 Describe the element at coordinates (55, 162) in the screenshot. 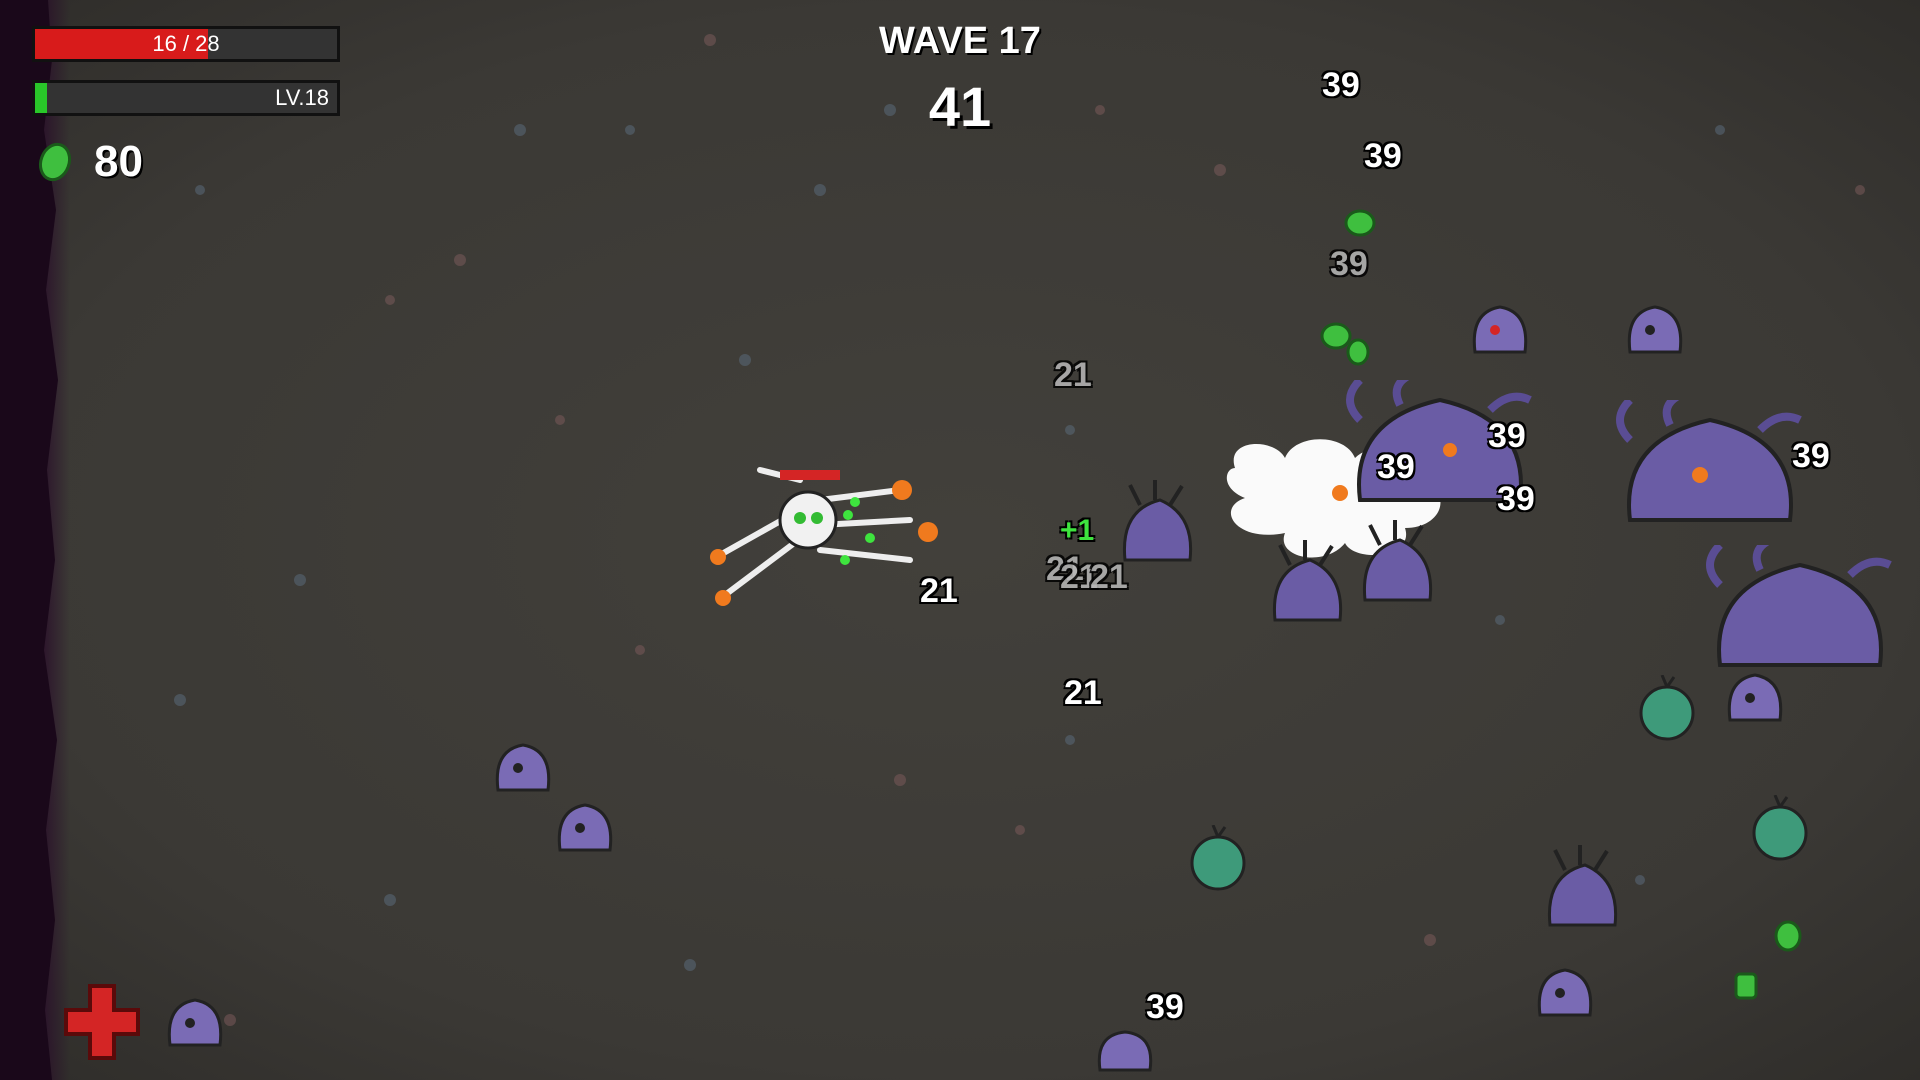

I see `material-icon` at that location.